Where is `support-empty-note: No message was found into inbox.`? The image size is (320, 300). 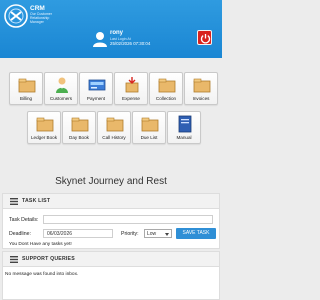 support-empty-note: No message was found into inbox. is located at coordinates (42, 274).